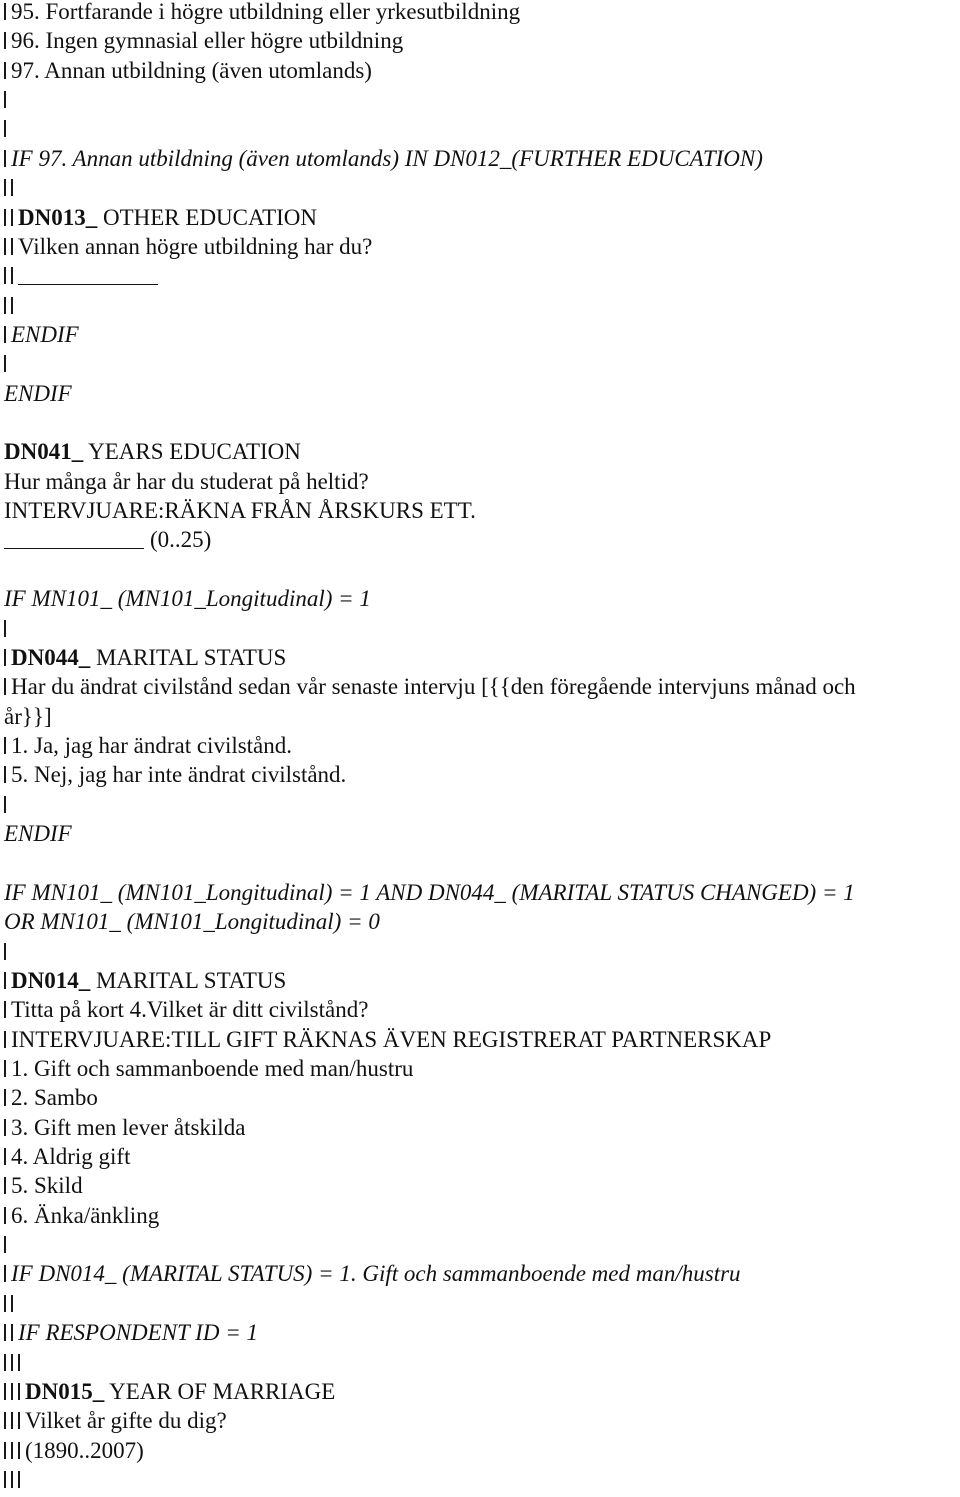 This screenshot has width=960, height=1497. Describe the element at coordinates (482, 1420) in the screenshot. I see `document-line: Vilket år gifte du dig?` at that location.